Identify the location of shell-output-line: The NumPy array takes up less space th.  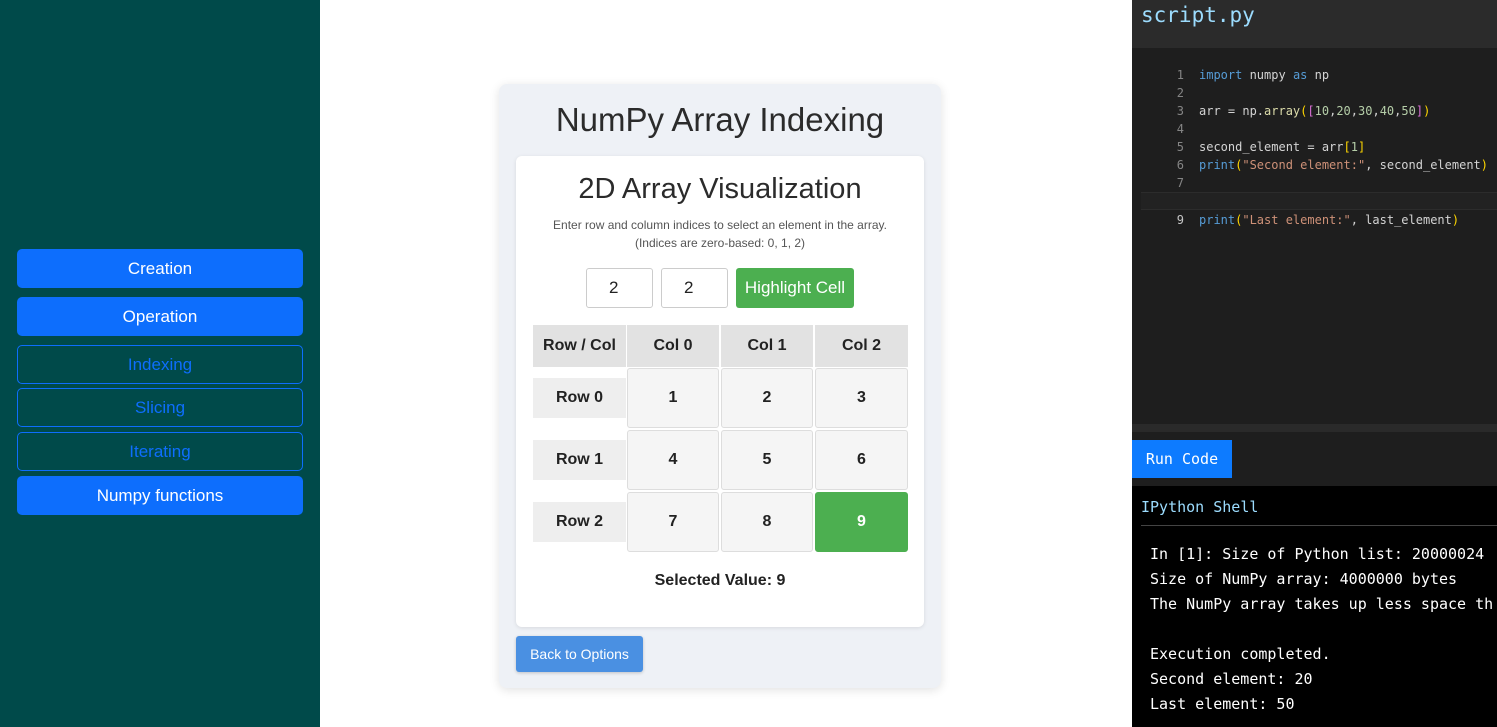
(1322, 604).